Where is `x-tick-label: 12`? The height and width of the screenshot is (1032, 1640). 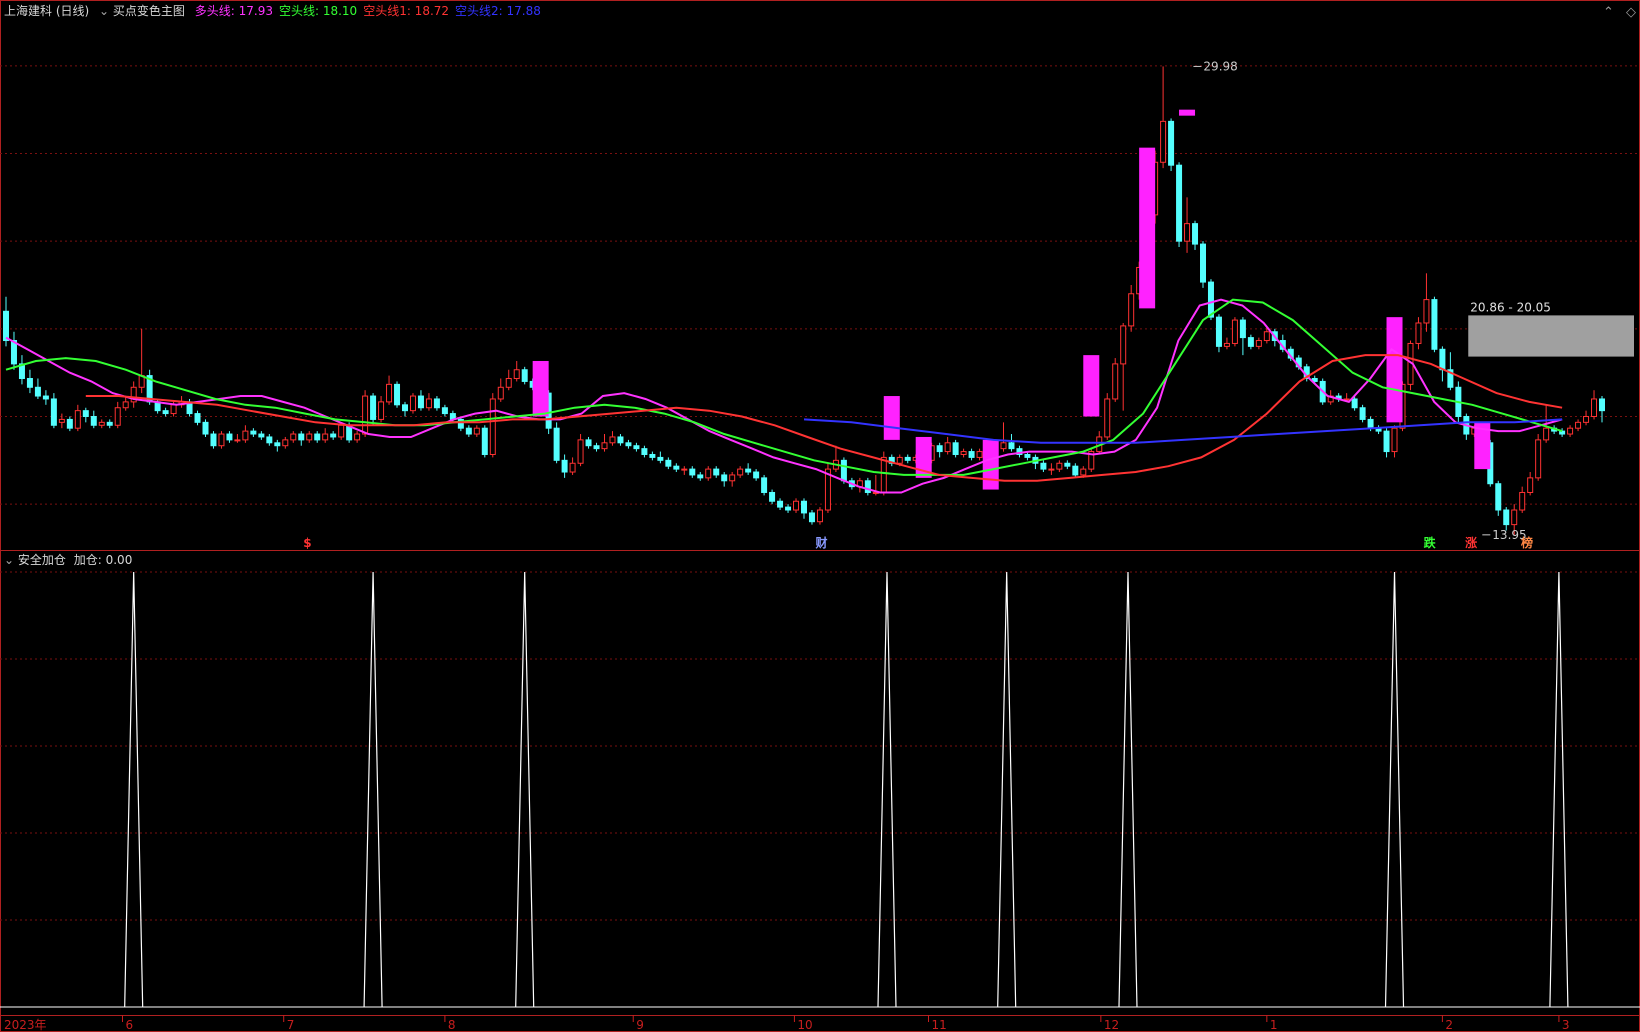
x-tick-label: 12 is located at coordinates (1111, 1025).